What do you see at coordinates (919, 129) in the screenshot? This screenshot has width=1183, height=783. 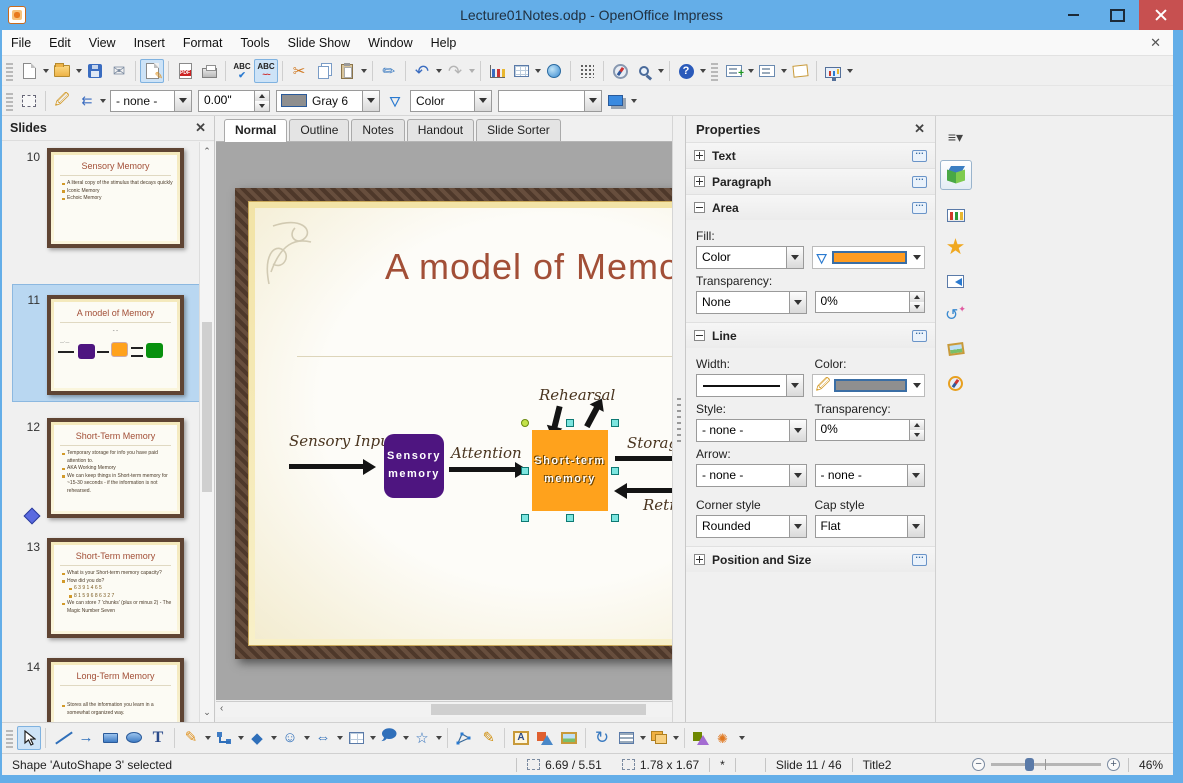 I see `properties-close-icon: ✕` at bounding box center [919, 129].